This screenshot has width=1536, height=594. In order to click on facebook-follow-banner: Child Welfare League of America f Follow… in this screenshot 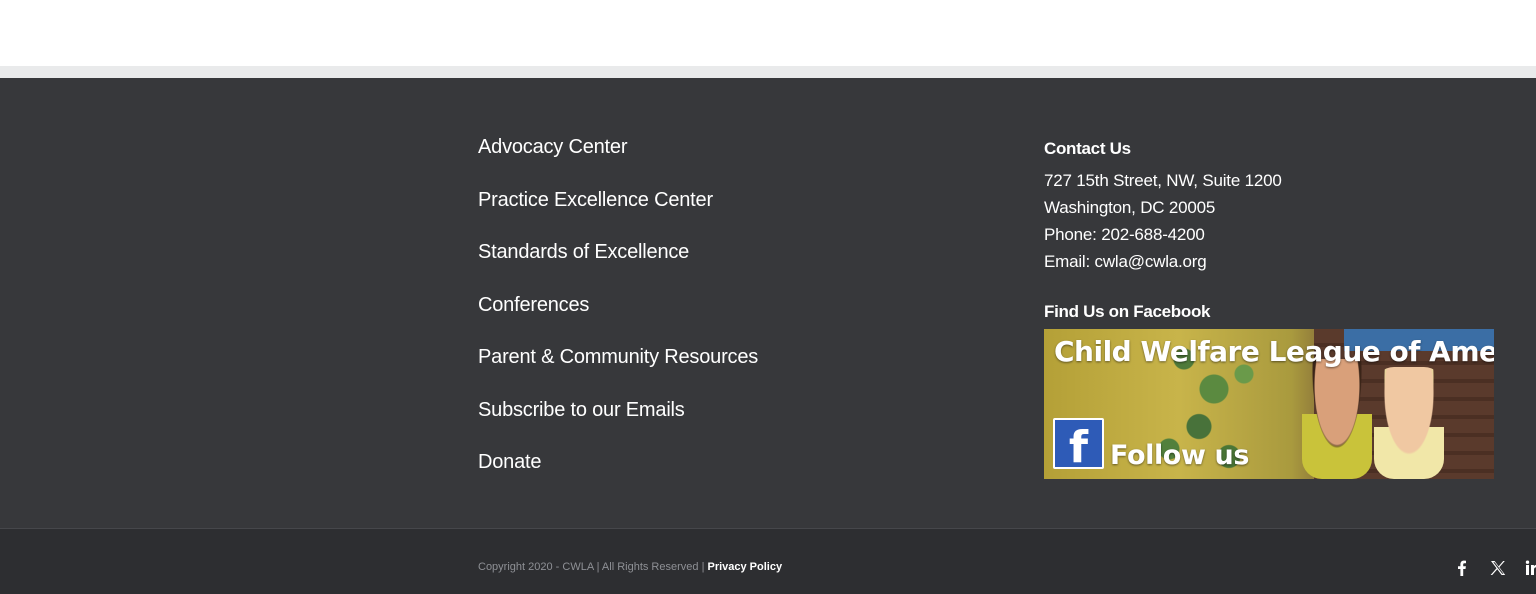, I will do `click(1269, 404)`.